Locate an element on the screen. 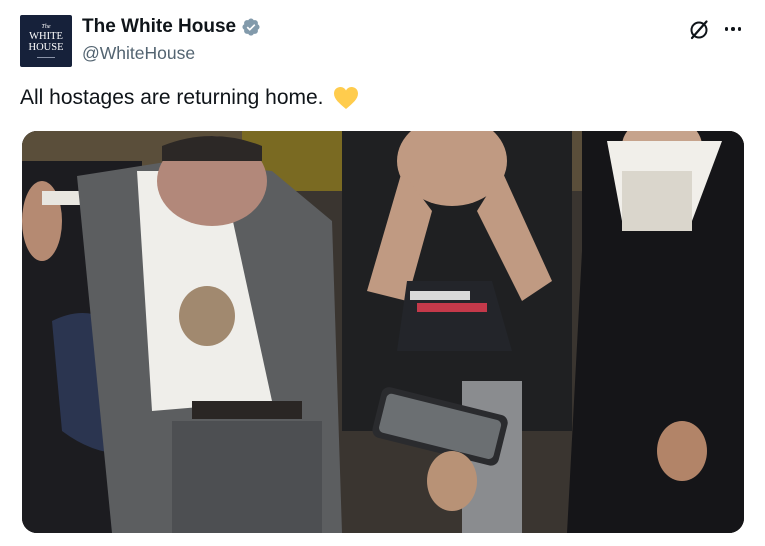 This screenshot has width=765, height=546. grok-icon is located at coordinates (699, 30).